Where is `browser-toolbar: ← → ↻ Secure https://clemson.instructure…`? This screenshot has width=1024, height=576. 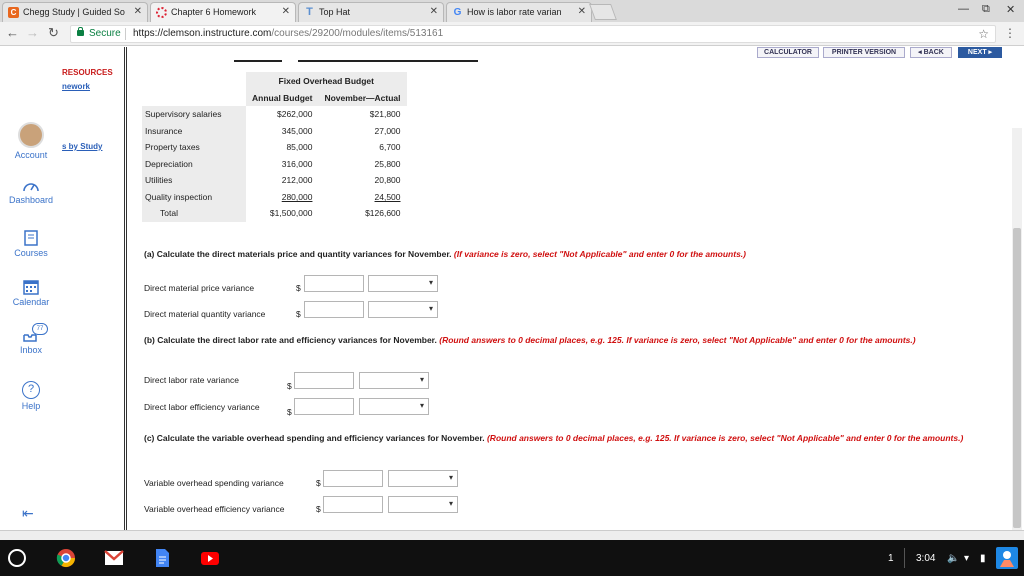 browser-toolbar: ← → ↻ Secure https://clemson.instructure… is located at coordinates (512, 34).